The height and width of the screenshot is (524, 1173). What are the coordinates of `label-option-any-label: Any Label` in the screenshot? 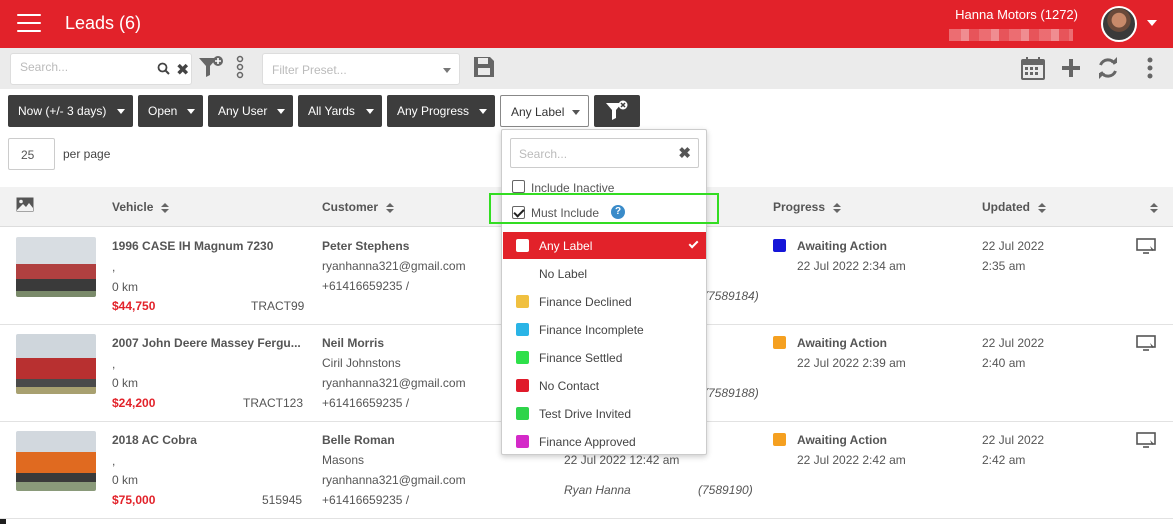 It's located at (604, 245).